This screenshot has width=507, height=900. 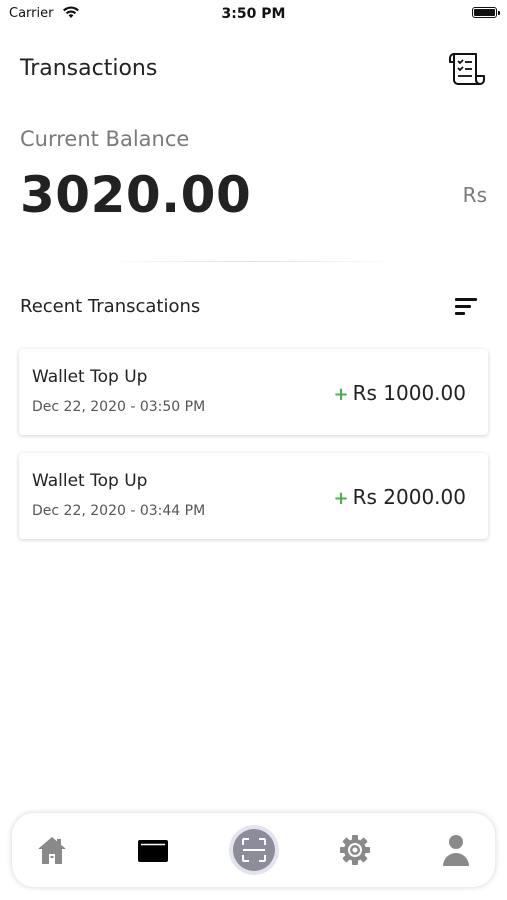 I want to click on nav-wallet, so click(x=153, y=850).